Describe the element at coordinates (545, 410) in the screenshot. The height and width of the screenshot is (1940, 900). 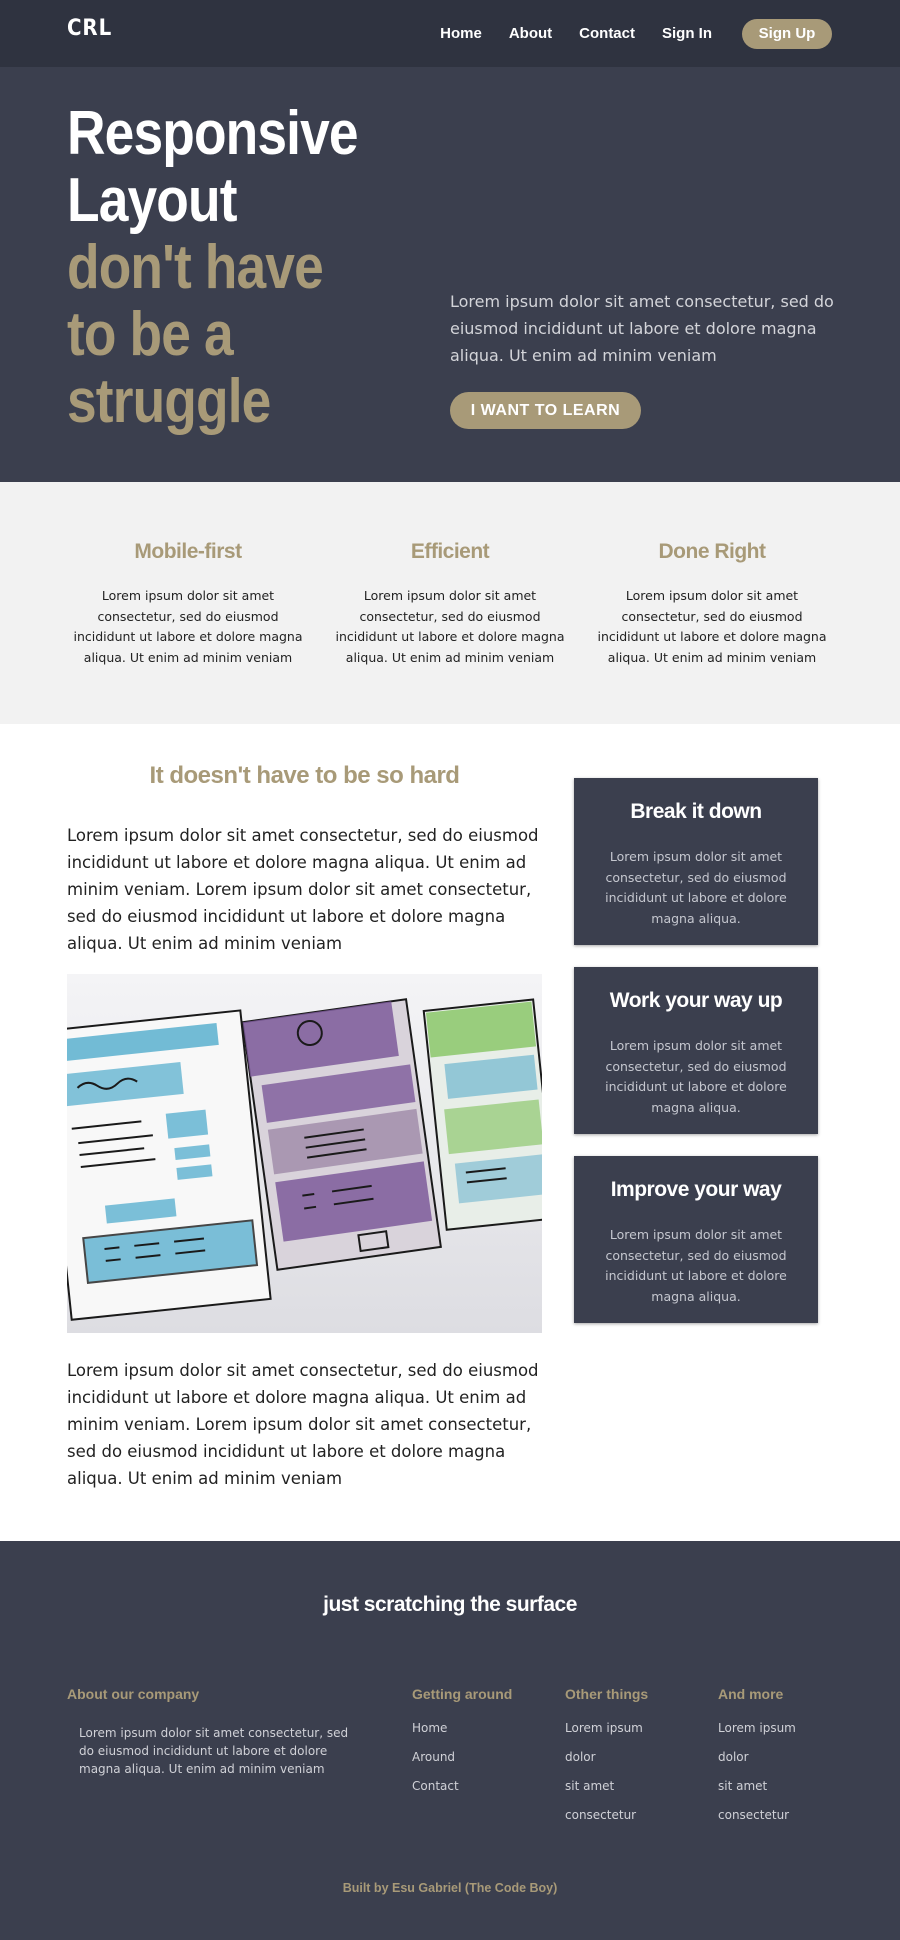
I see `learn-button: I WANT TO LEARN` at that location.